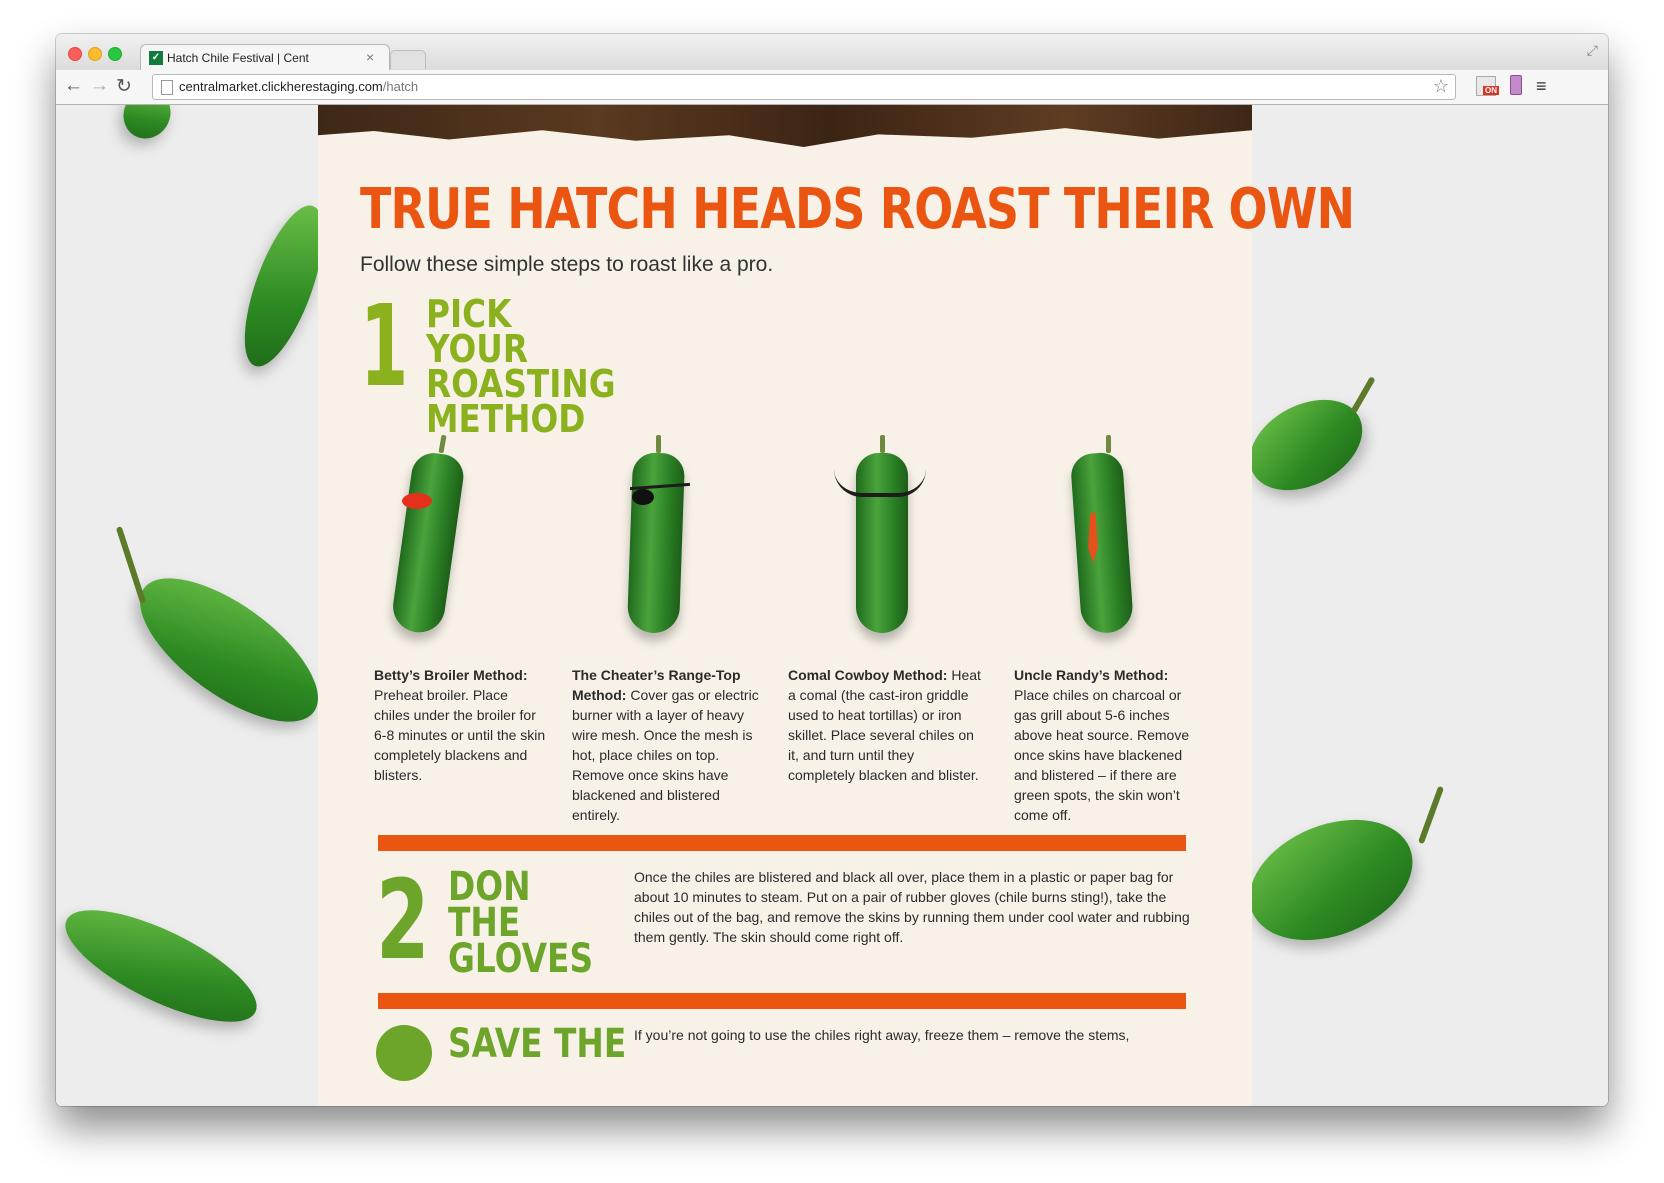 This screenshot has height=1183, width=1664. What do you see at coordinates (1491, 90) in the screenshot?
I see `extension-badge: ON` at bounding box center [1491, 90].